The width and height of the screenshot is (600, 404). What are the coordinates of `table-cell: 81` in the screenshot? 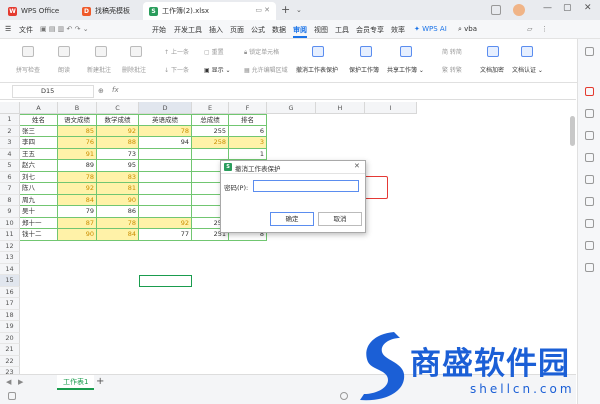 It's located at (118, 189).